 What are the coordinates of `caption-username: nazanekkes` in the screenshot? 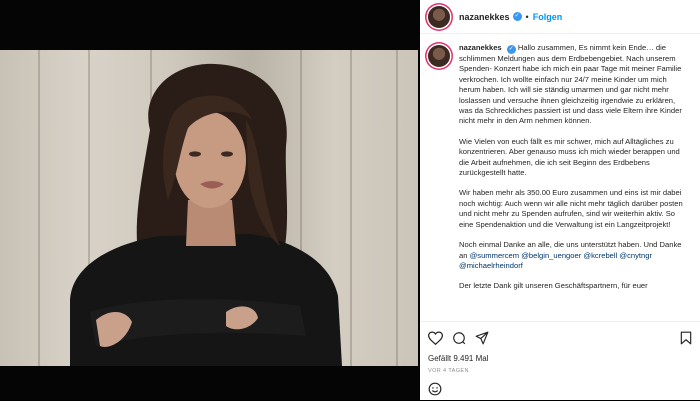 It's located at (480, 47).